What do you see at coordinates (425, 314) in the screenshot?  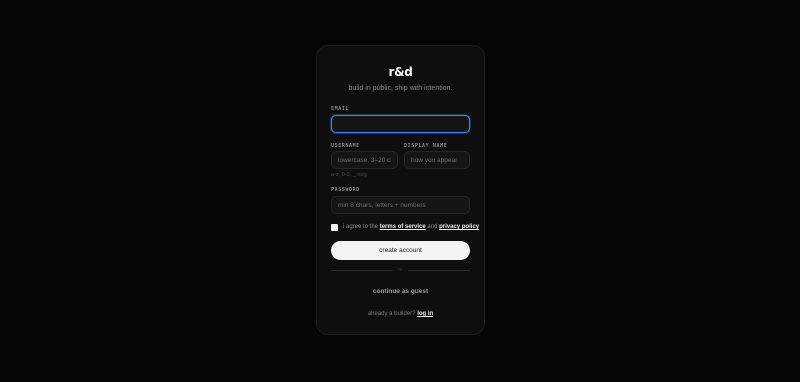 I see `log-in-link: log in` at bounding box center [425, 314].